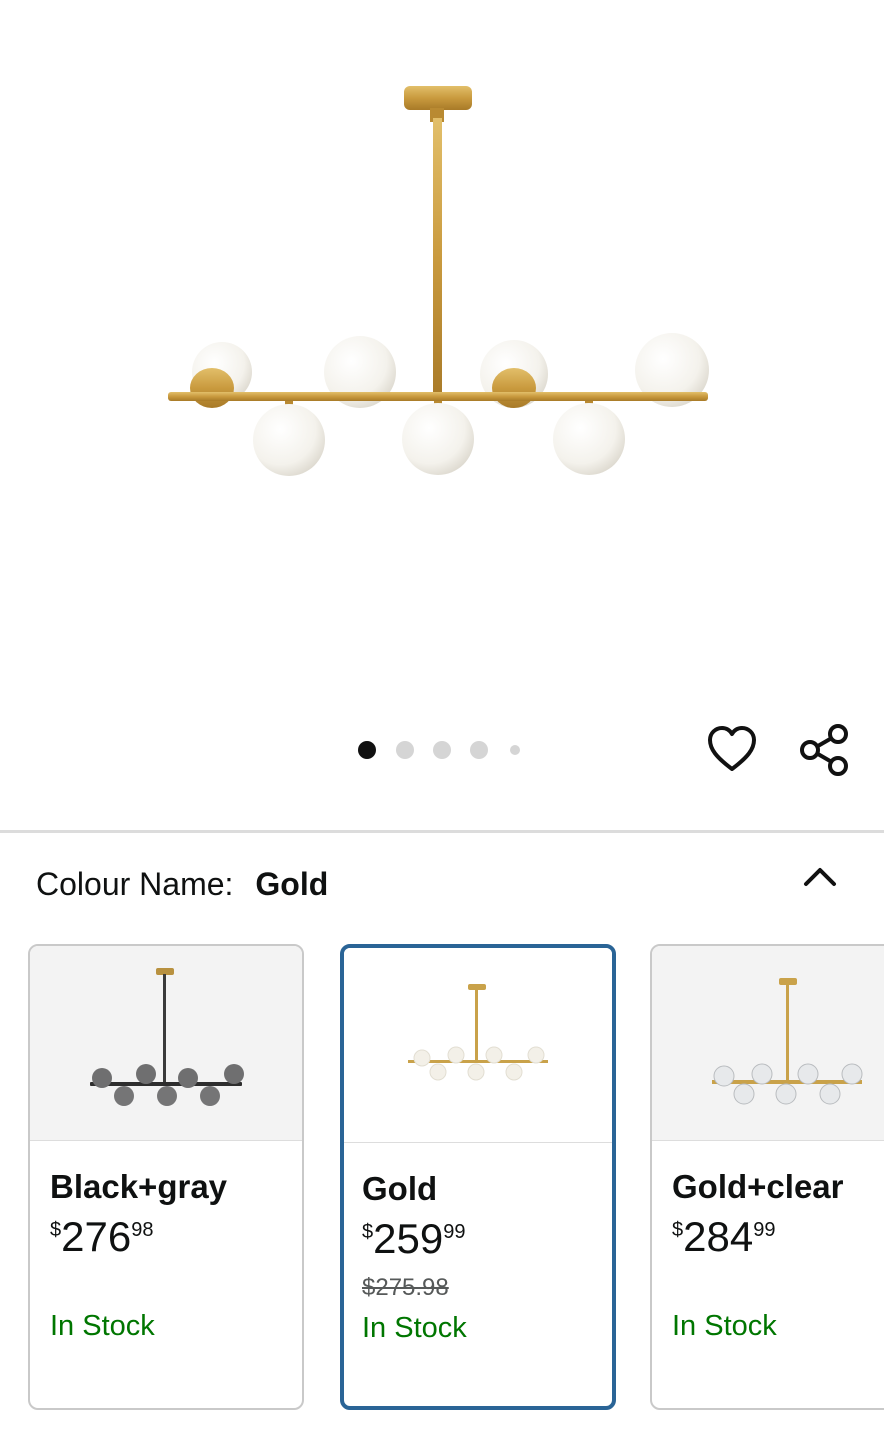 This screenshot has width=884, height=1440. Describe the element at coordinates (139, 1186) in the screenshot. I see `variant-name: Black+gray` at that location.